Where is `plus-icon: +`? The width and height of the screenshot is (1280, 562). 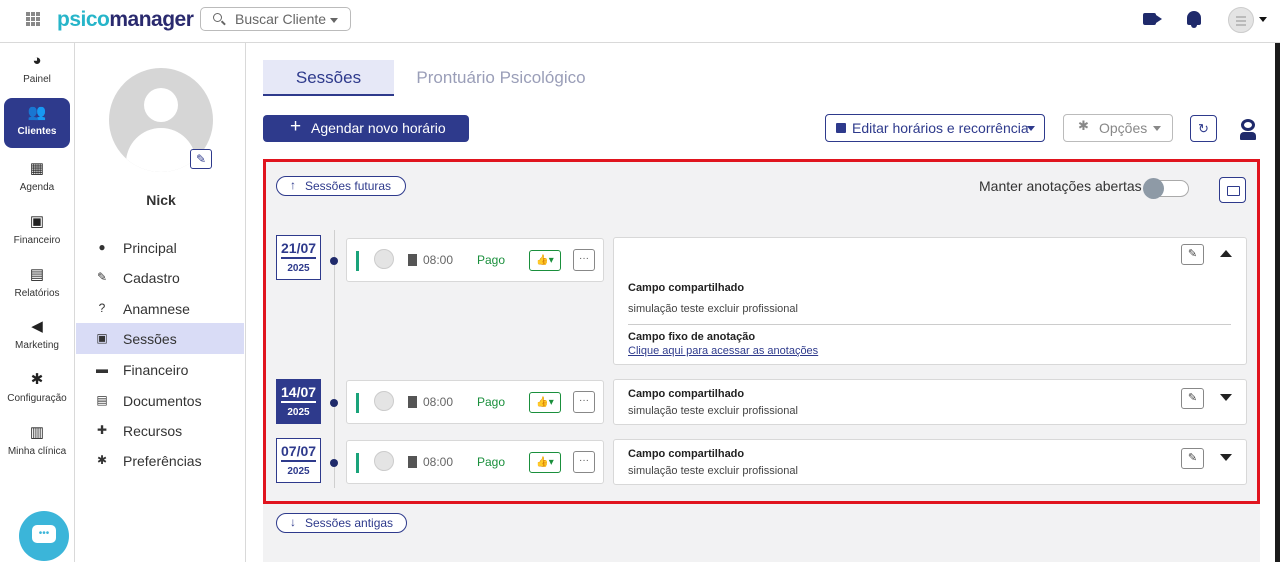
plus-icon: + is located at coordinates (296, 126).